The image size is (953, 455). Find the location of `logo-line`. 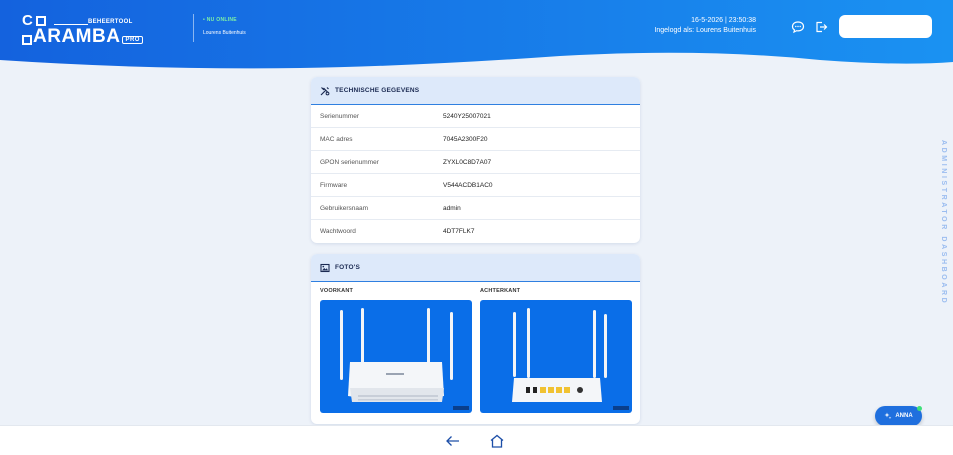

logo-line is located at coordinates (71, 24).